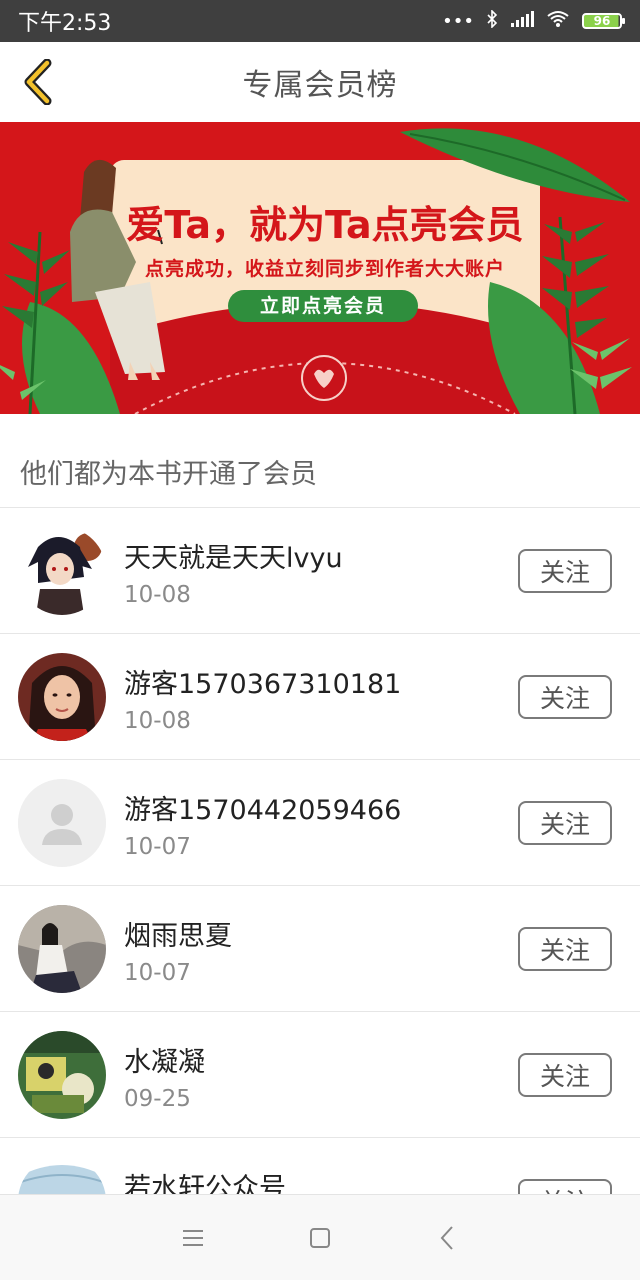 The image size is (640, 1280). Describe the element at coordinates (263, 810) in the screenshot. I see `member-name: 游客1570442059466` at that location.